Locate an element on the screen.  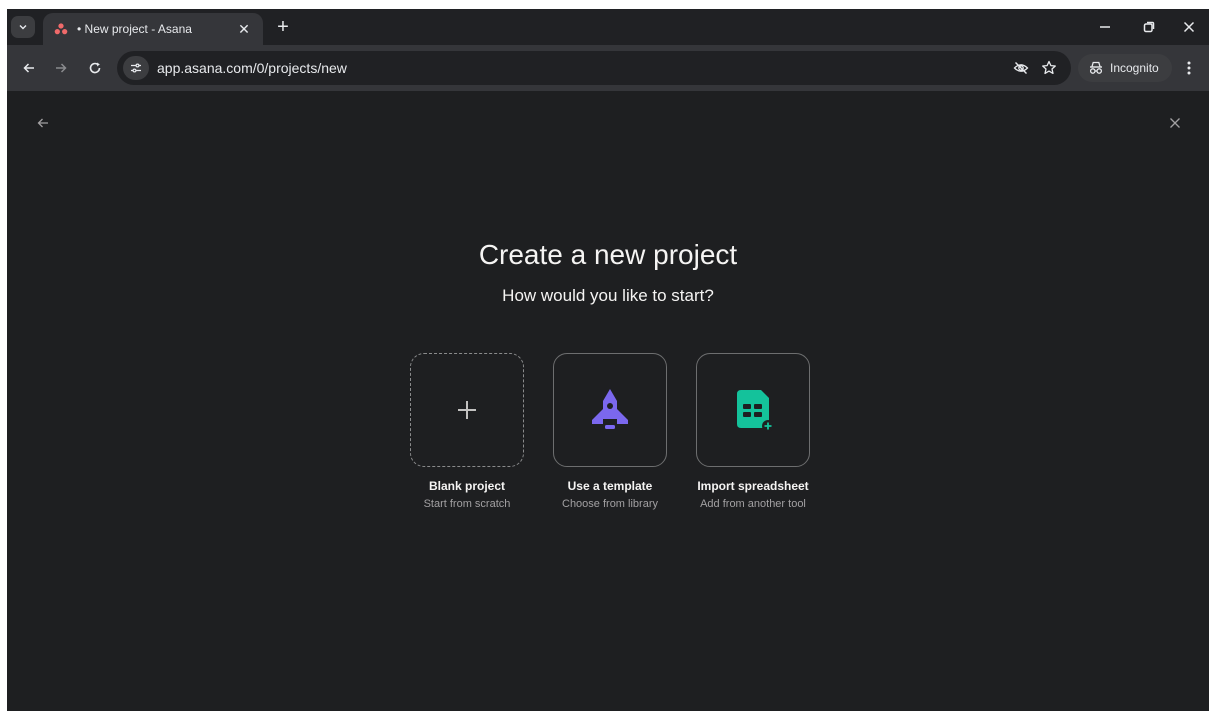
tab-strip: • New project - Asana ✕ + is located at coordinates (608, 27).